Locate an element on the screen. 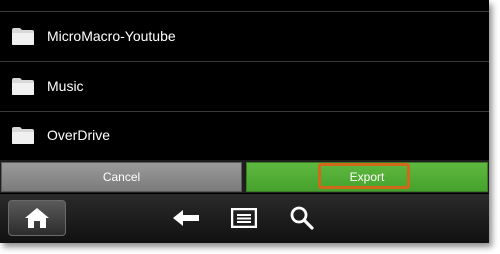  menu-button is located at coordinates (244, 218).